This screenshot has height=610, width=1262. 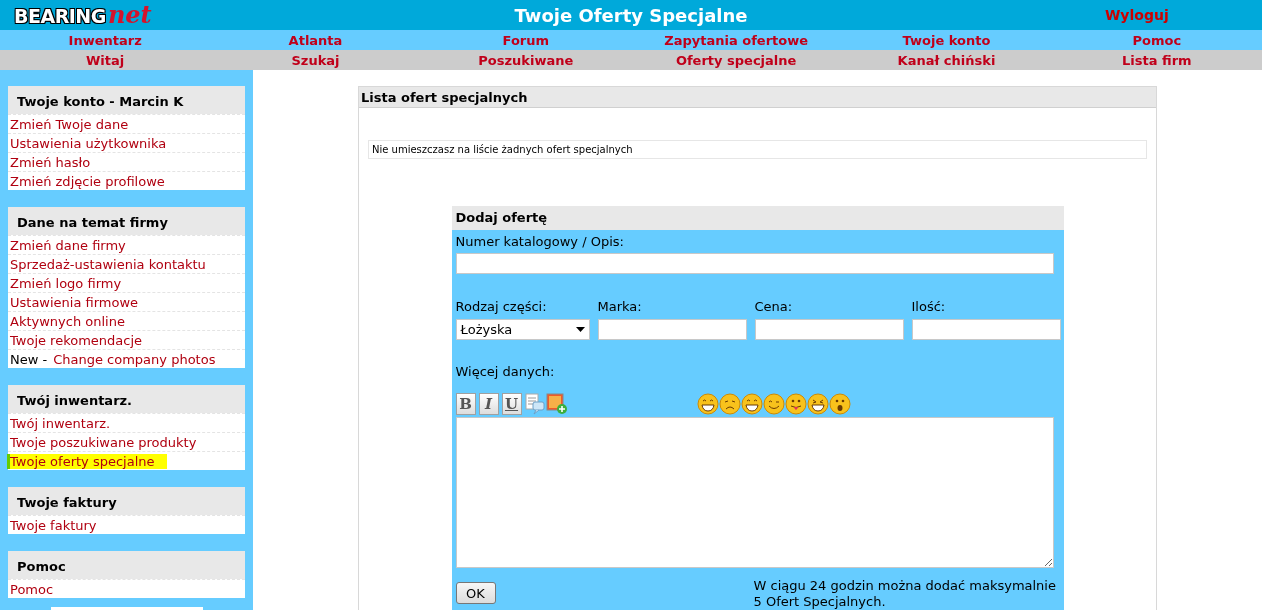 I want to click on caret-icon, so click(x=580, y=329).